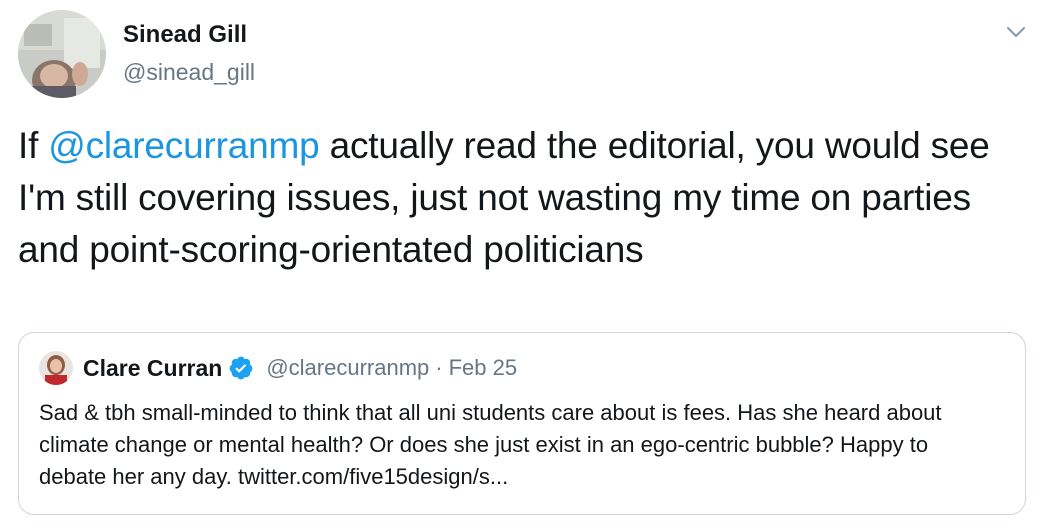 The width and height of the screenshot is (1050, 531). What do you see at coordinates (189, 72) in the screenshot?
I see `author-handle: @sinead_gill` at bounding box center [189, 72].